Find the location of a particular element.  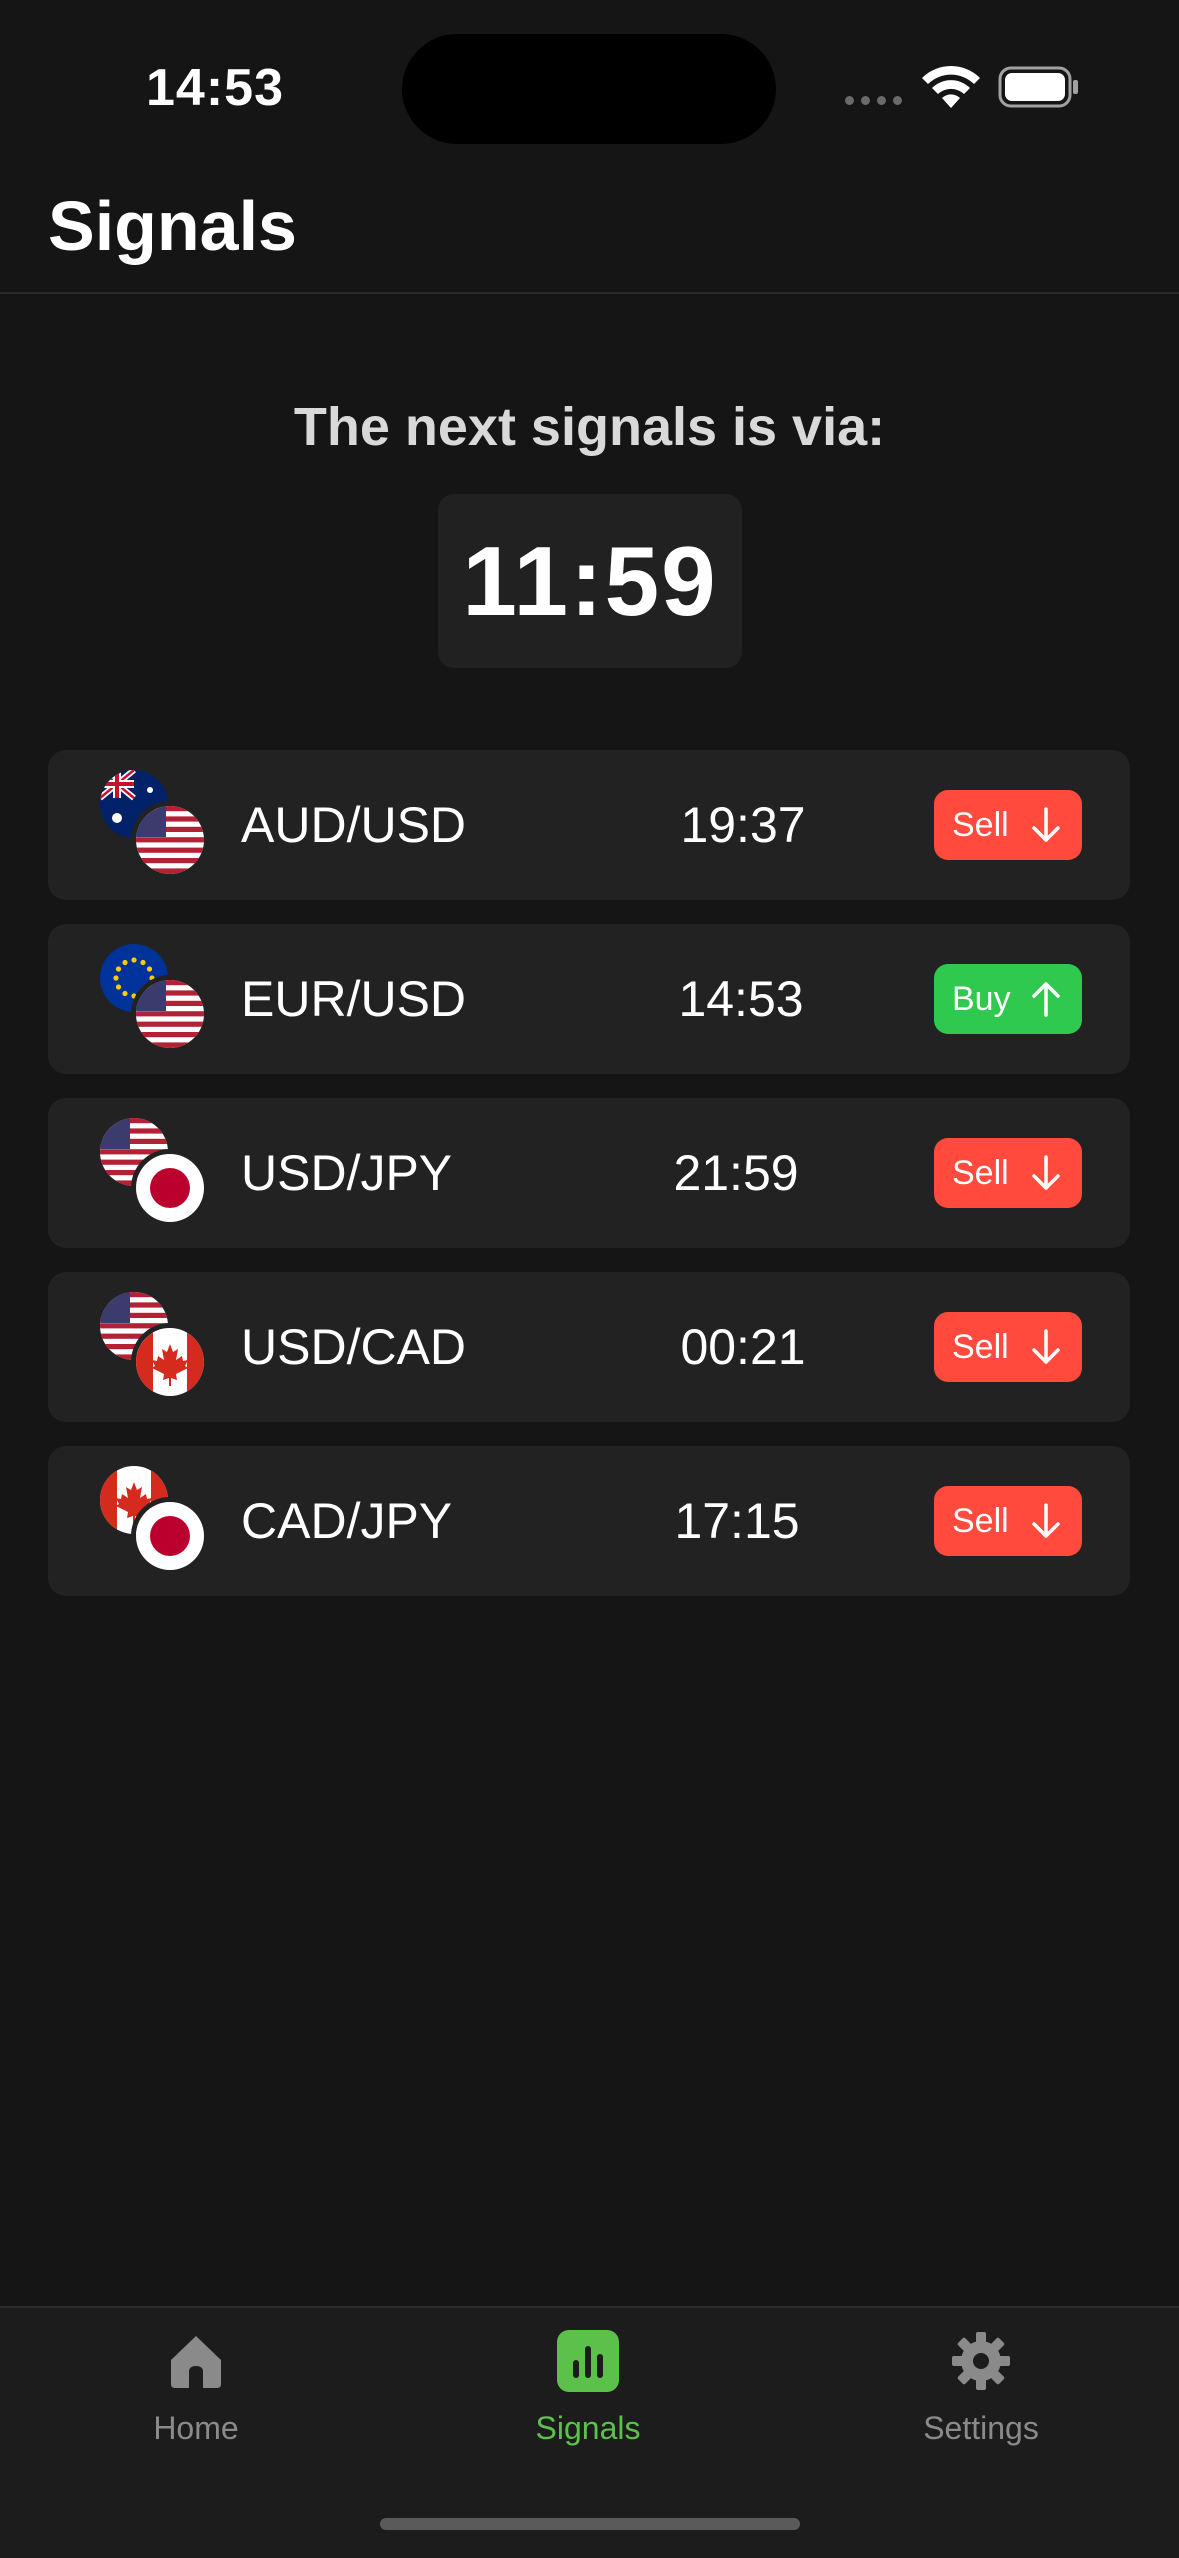

signal-row-usd-cad: USD/CAD 00:21 Sell is located at coordinates (589, 1347).